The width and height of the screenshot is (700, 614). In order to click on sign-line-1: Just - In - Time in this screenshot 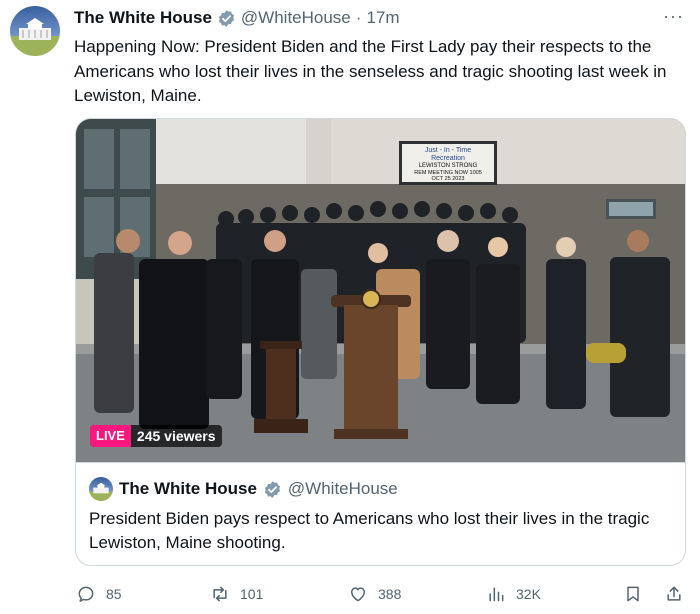, I will do `click(448, 150)`.